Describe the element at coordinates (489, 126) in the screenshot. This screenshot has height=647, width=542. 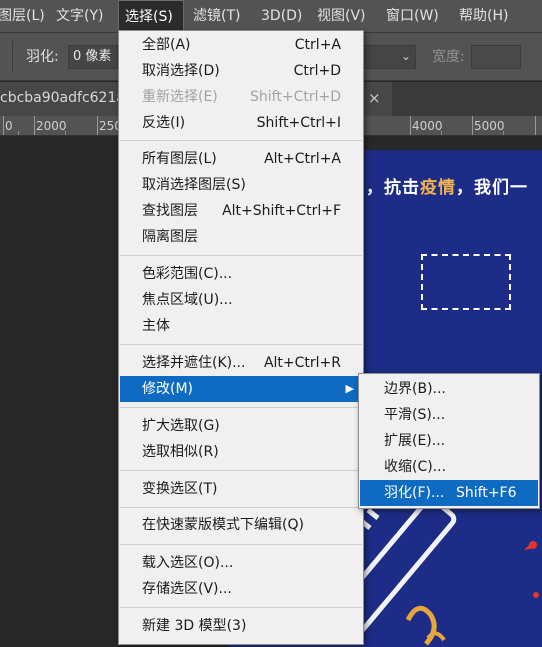
I see `ruler-label: 5000` at that location.